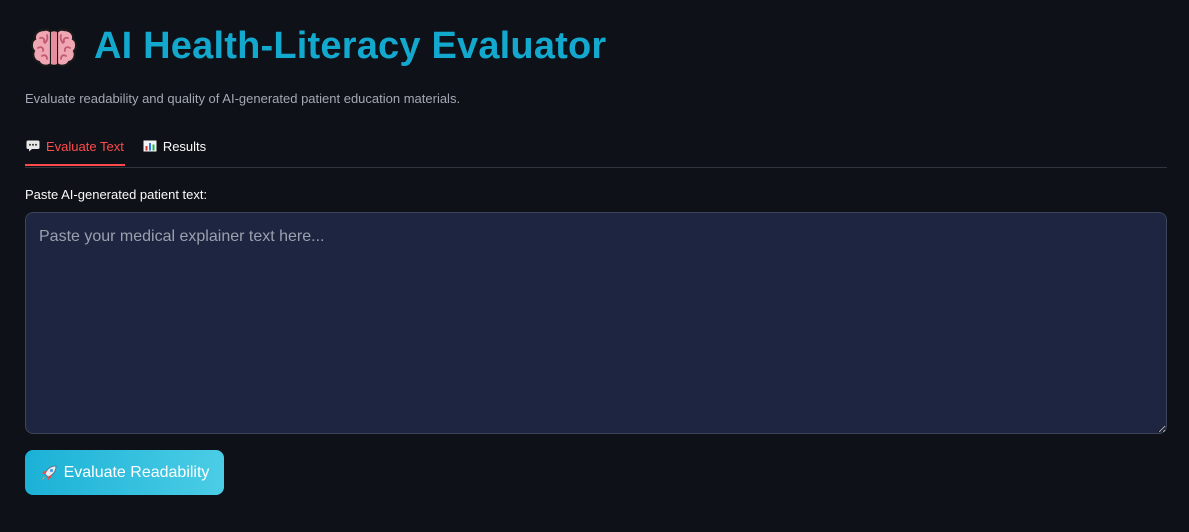  I want to click on tab-results: Results, so click(174, 146).